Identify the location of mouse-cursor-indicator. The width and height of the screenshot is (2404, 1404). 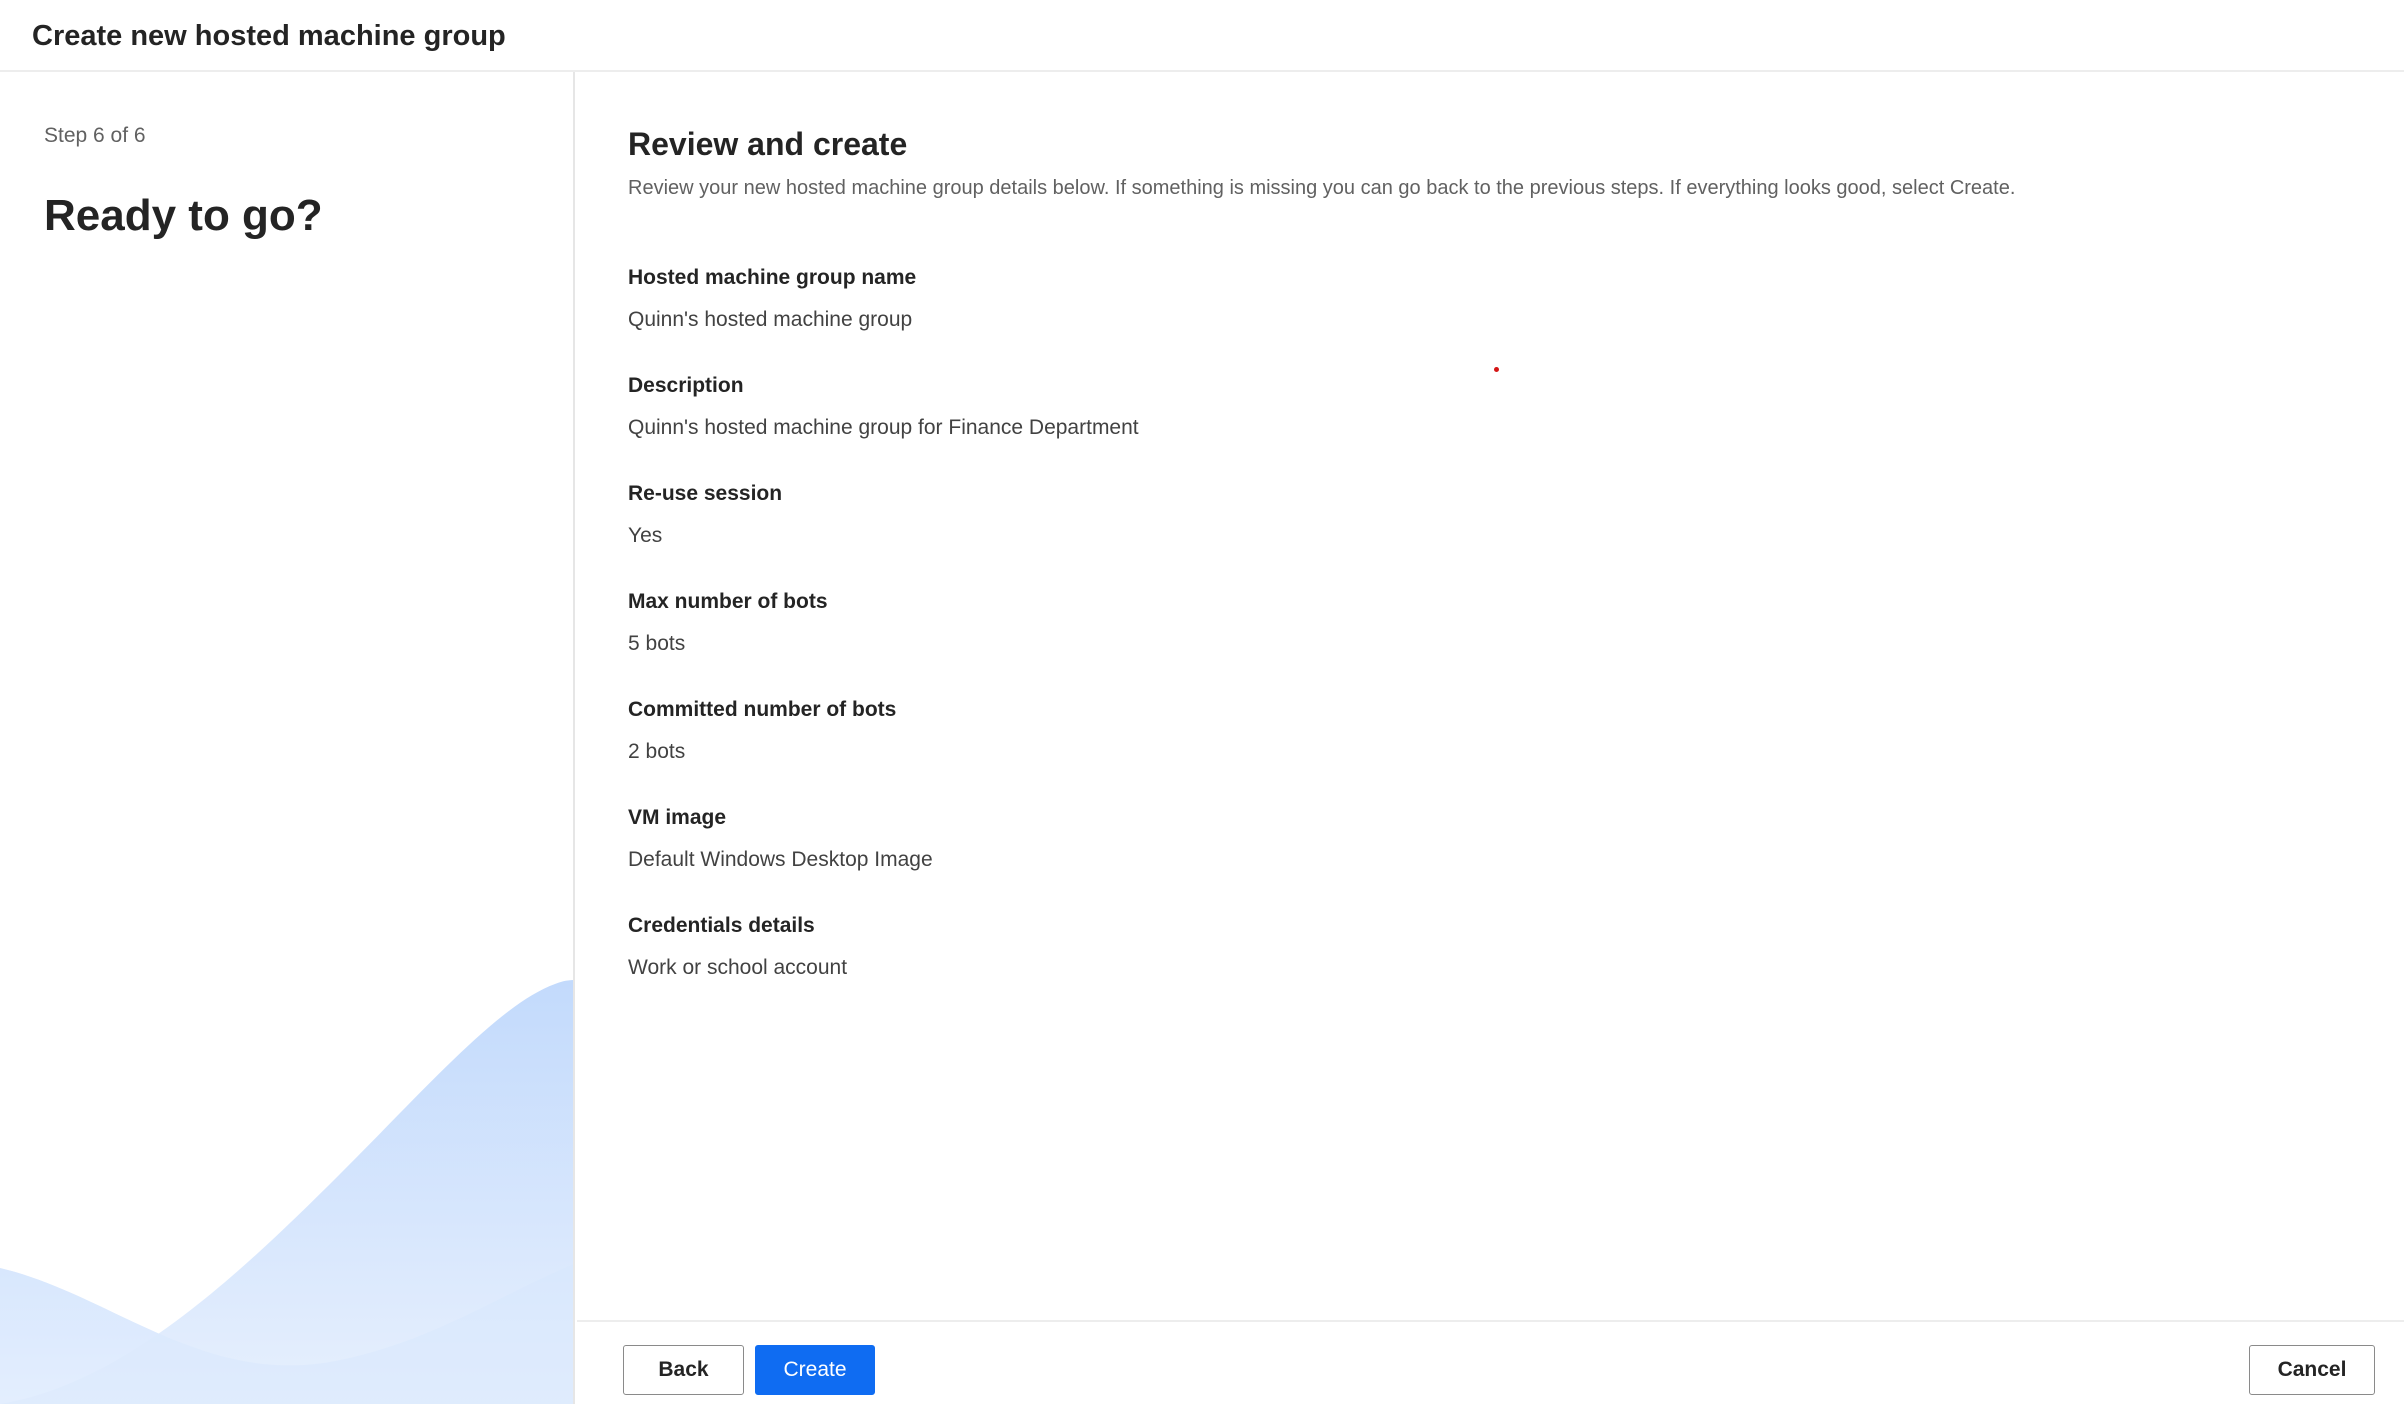
(1496, 369).